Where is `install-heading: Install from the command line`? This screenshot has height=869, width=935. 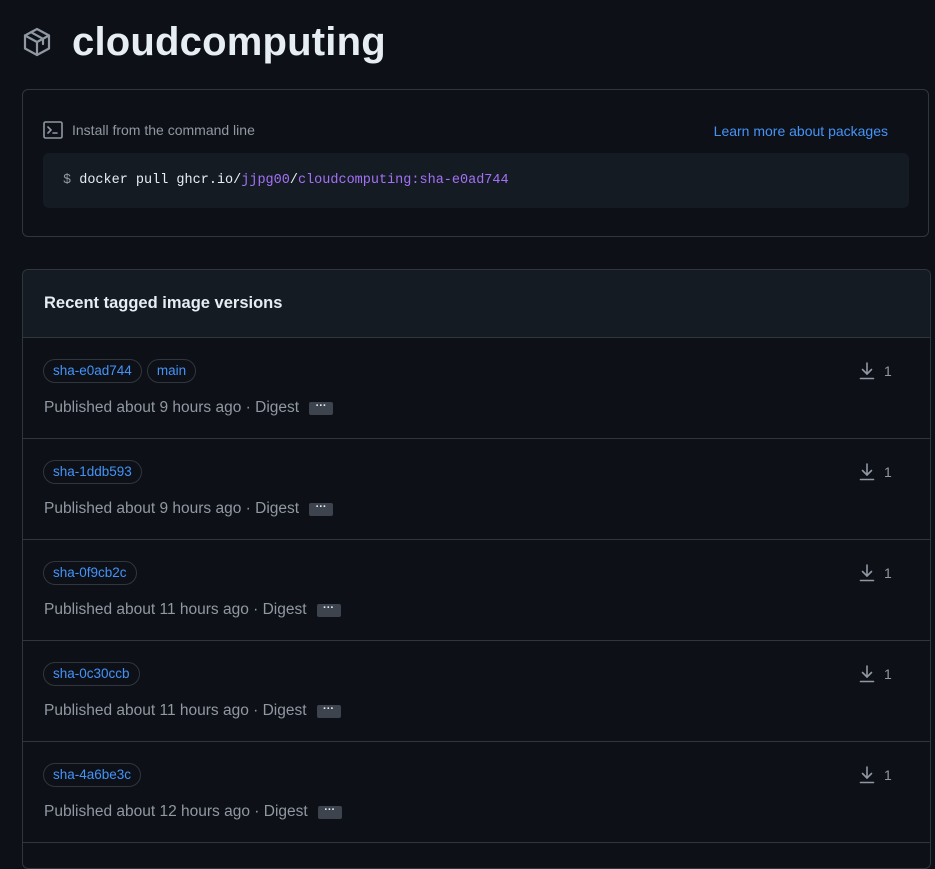
install-heading: Install from the command line is located at coordinates (149, 130).